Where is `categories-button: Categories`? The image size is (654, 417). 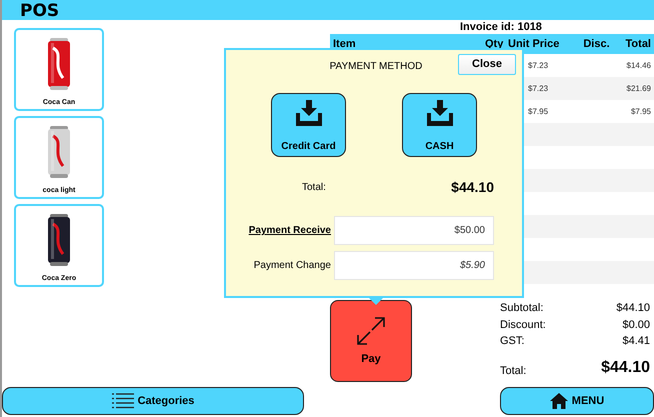 categories-button: Categories is located at coordinates (153, 401).